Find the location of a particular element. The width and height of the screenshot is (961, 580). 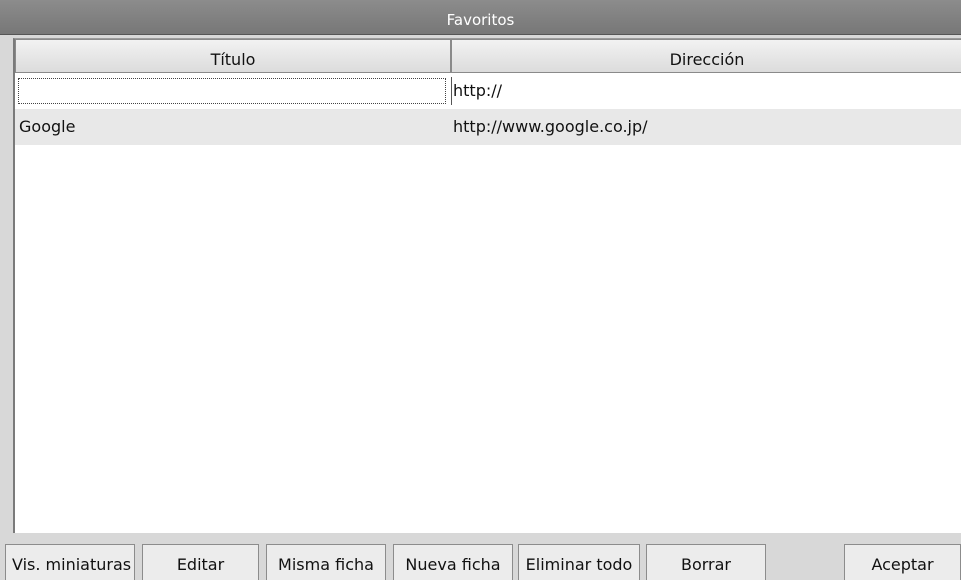

delete-all-button: Eliminar todo is located at coordinates (579, 562).